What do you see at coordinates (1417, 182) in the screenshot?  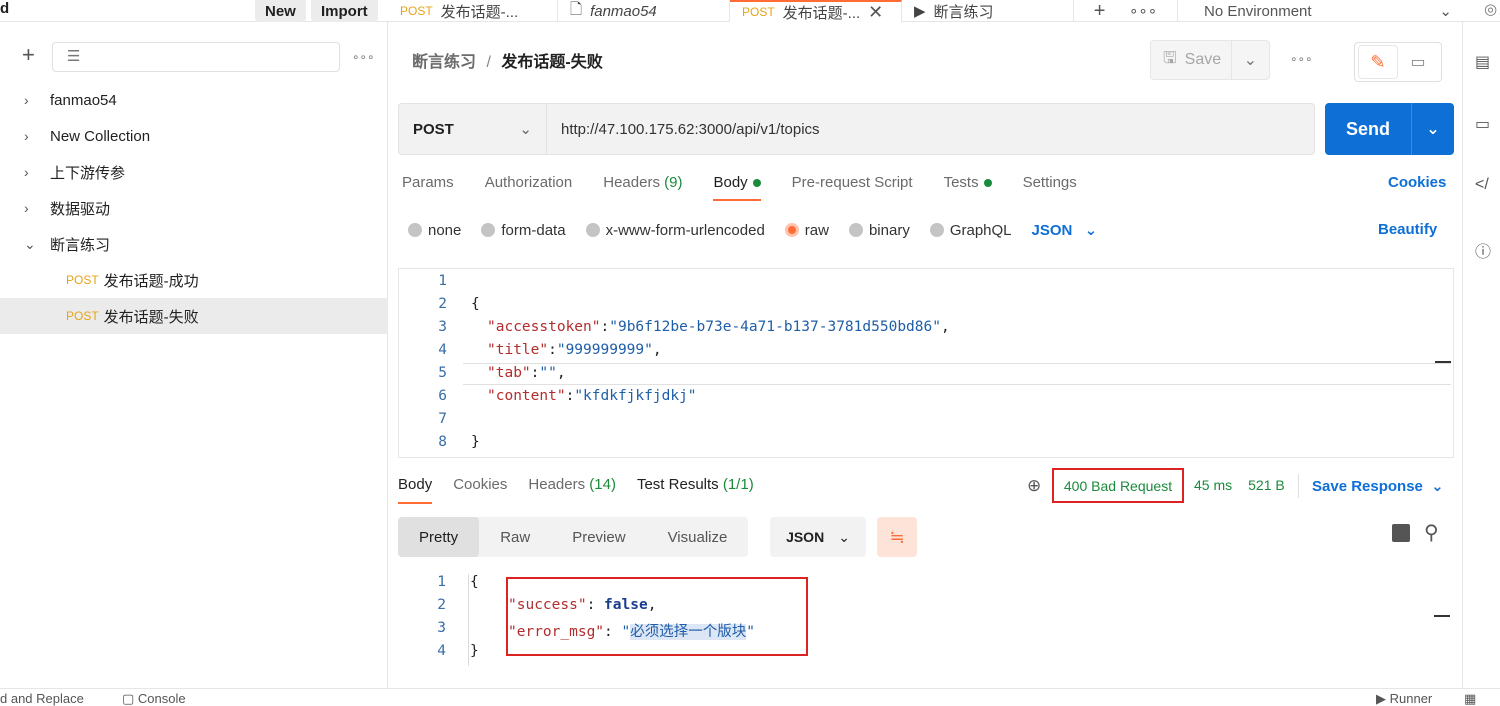 I see `cookies-link: Cookies` at bounding box center [1417, 182].